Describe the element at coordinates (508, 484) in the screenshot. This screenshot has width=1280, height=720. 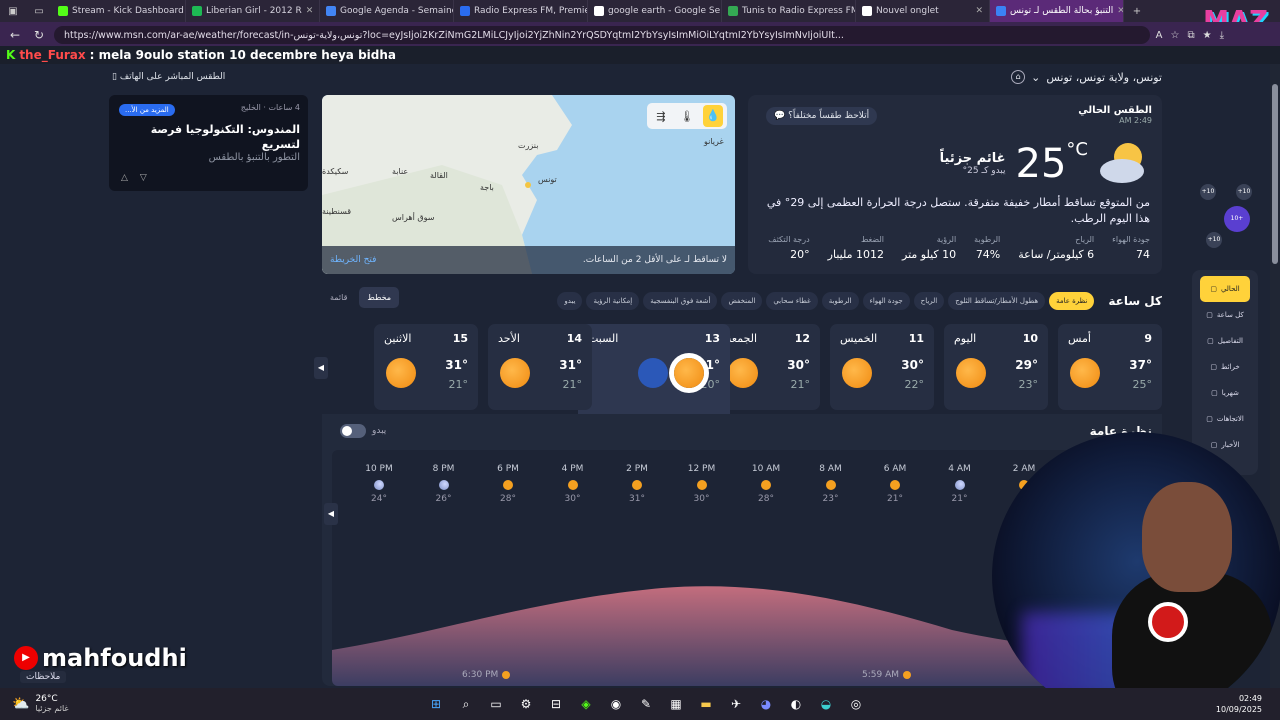
I see `hour-column: 6 PM 28°` at that location.